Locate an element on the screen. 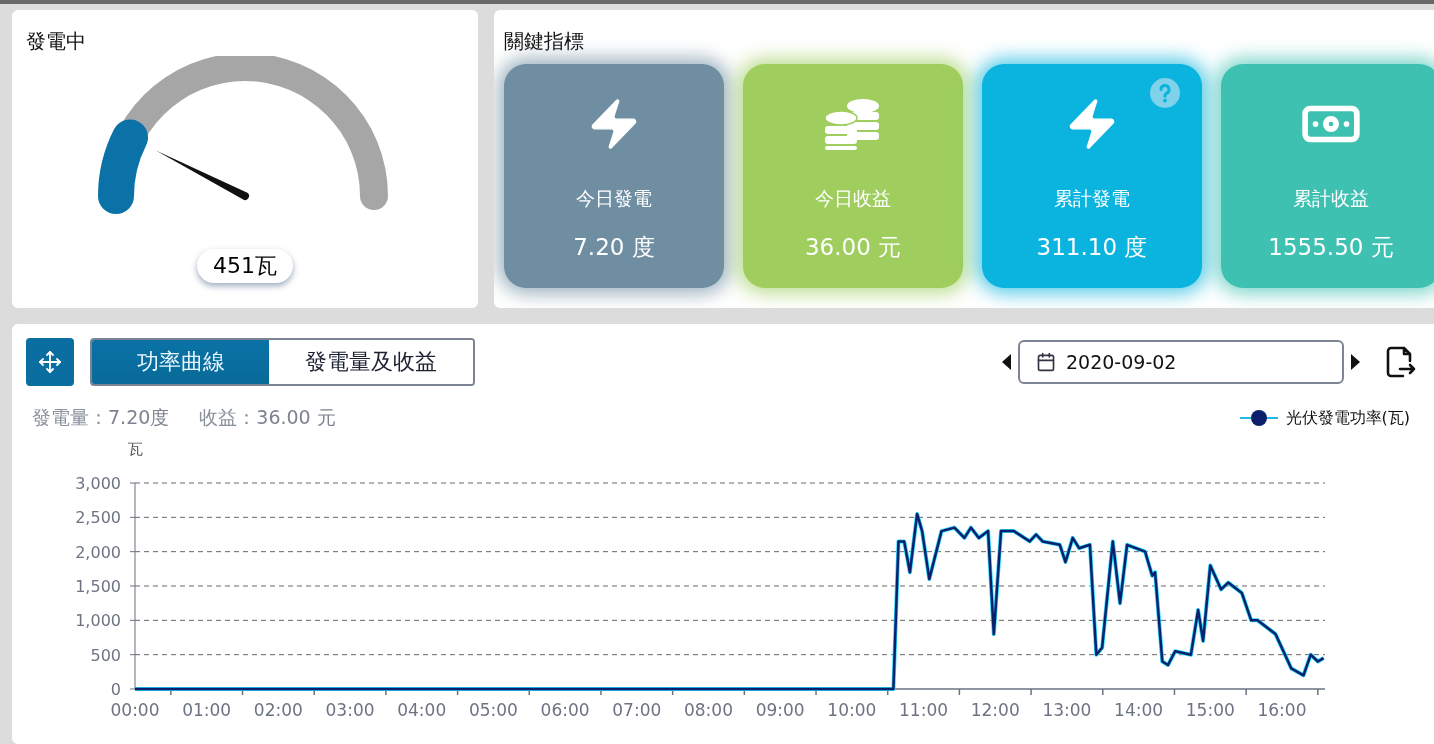 This screenshot has height=744, width=1434. chart-tab: 功率曲線 is located at coordinates (180, 362).